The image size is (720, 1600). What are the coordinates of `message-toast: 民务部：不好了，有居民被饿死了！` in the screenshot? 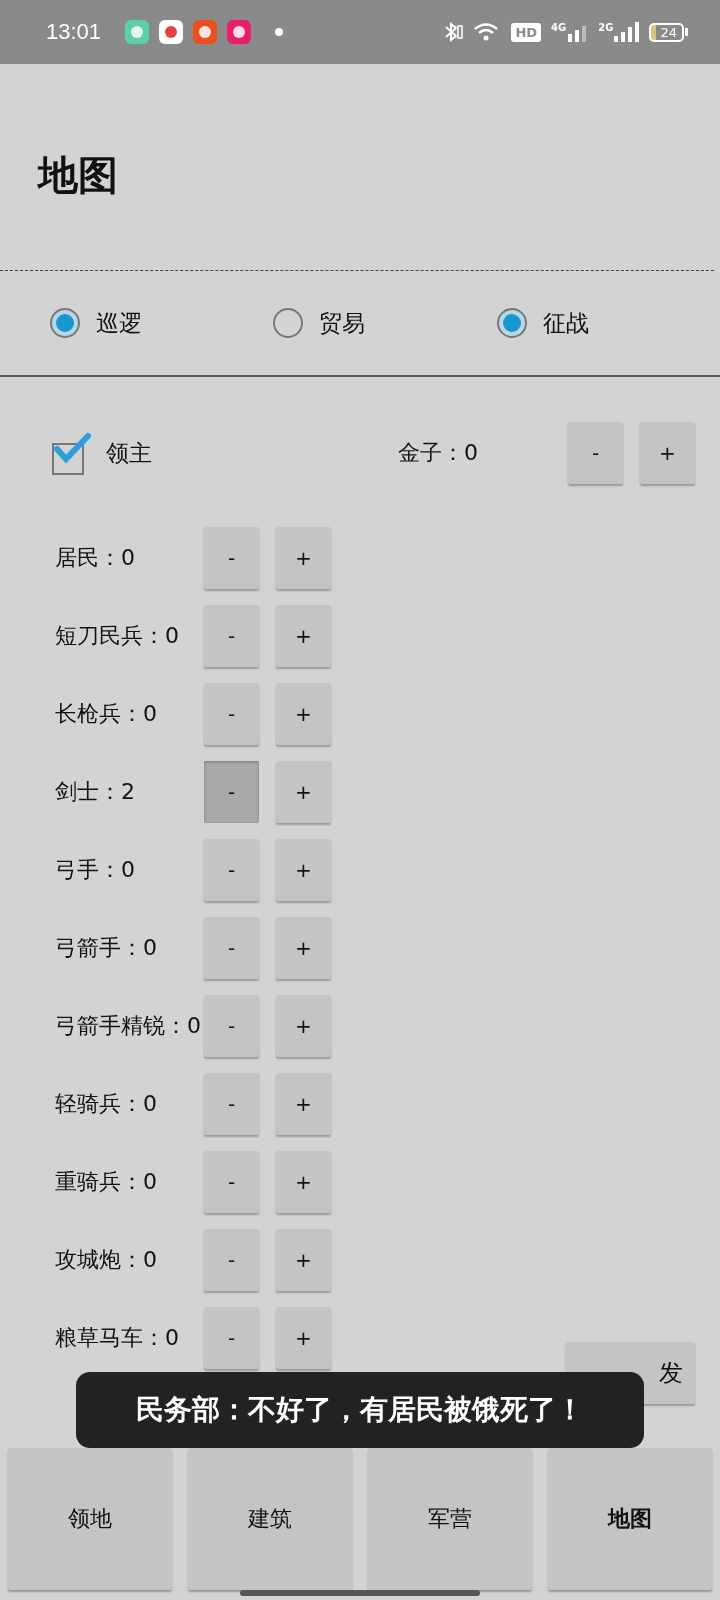 It's located at (360, 1410).